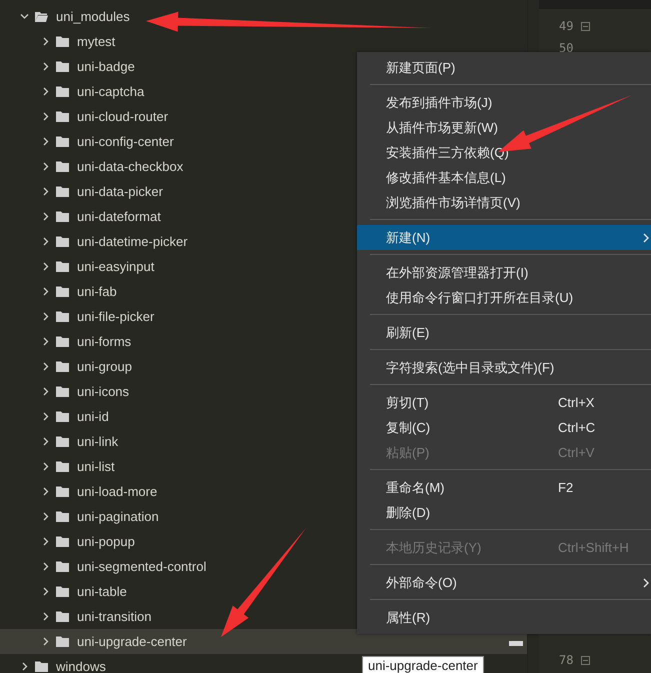 The height and width of the screenshot is (673, 651). I want to click on menu-item: 重命名(M) F2, so click(504, 487).